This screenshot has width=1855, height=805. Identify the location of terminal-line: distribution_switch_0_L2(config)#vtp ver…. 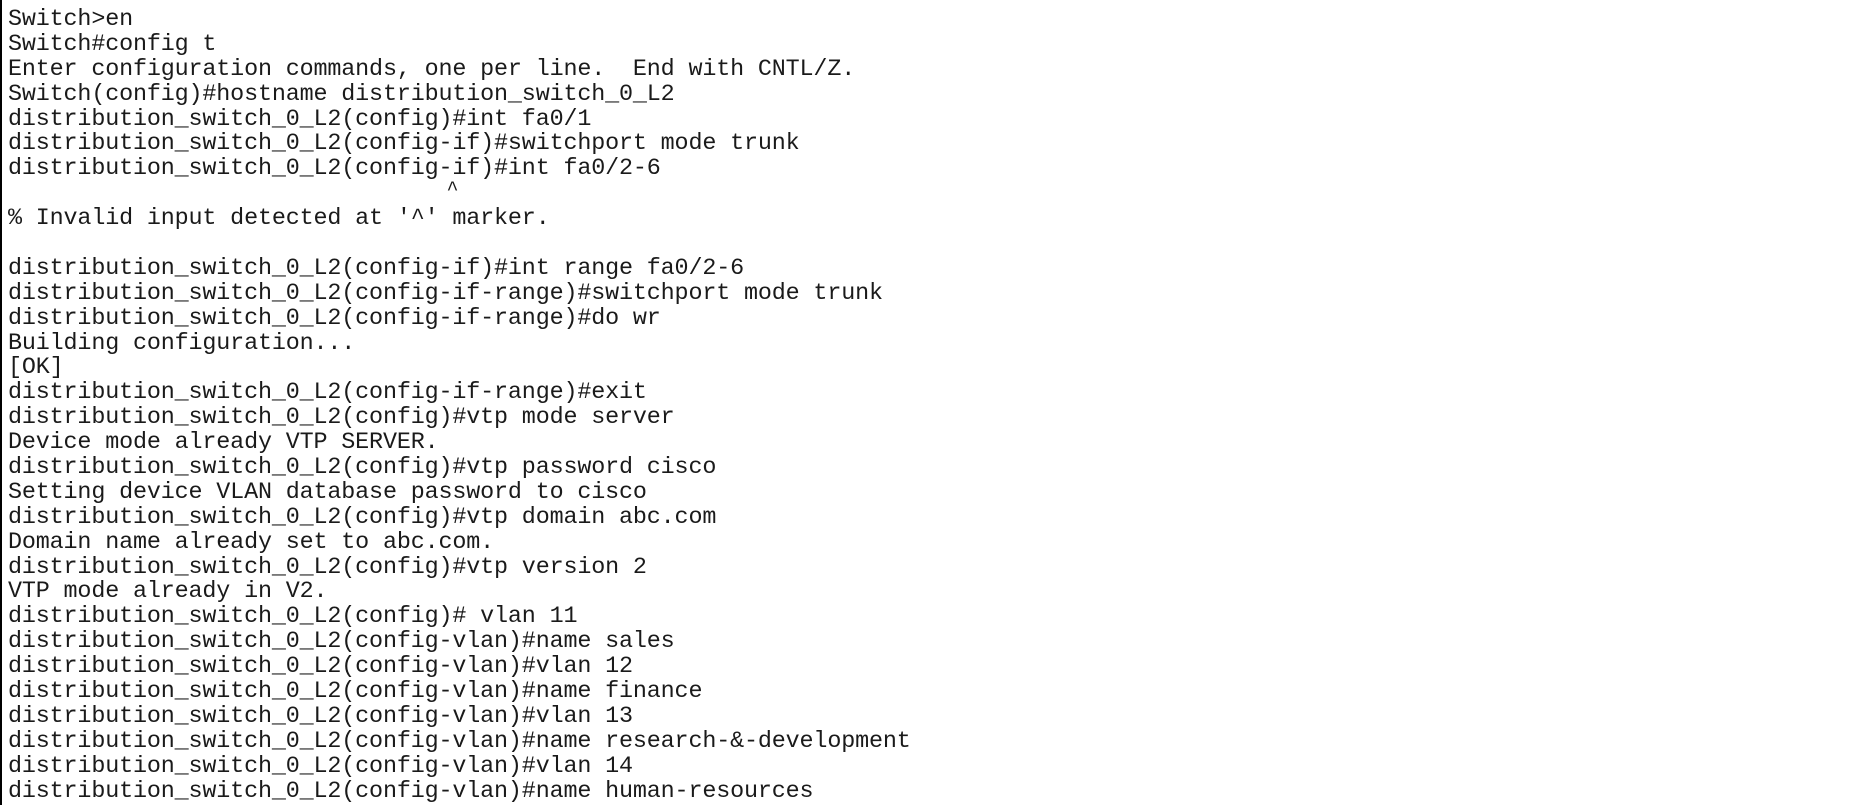
(327, 567).